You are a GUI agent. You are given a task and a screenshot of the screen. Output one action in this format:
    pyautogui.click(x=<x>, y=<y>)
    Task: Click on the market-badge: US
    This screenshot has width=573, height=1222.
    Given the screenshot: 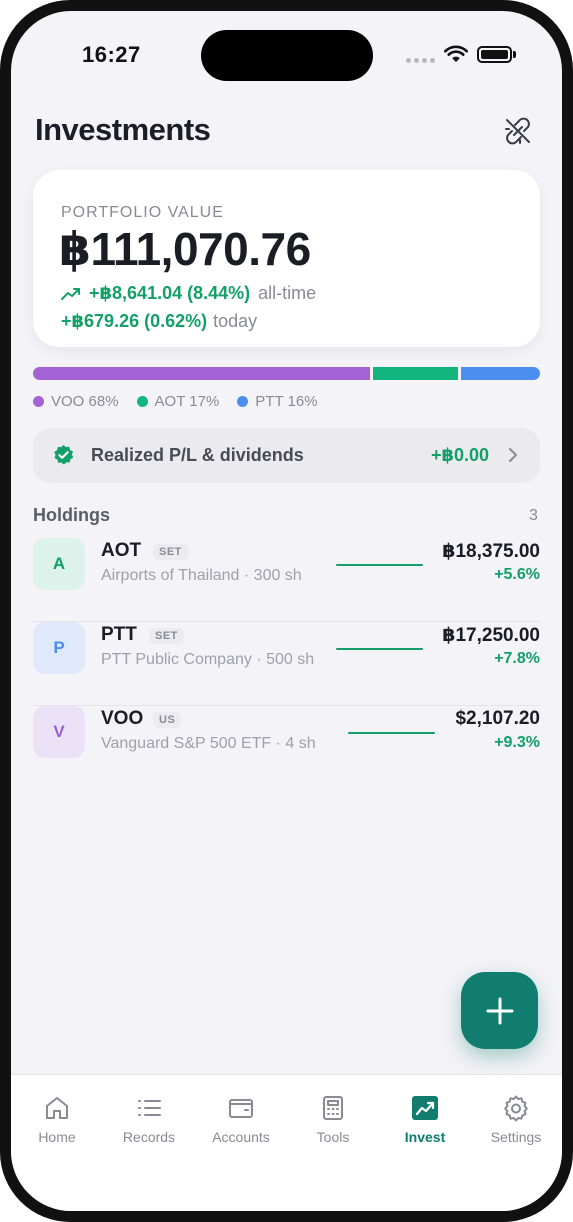 What is the action you would take?
    pyautogui.click(x=167, y=720)
    